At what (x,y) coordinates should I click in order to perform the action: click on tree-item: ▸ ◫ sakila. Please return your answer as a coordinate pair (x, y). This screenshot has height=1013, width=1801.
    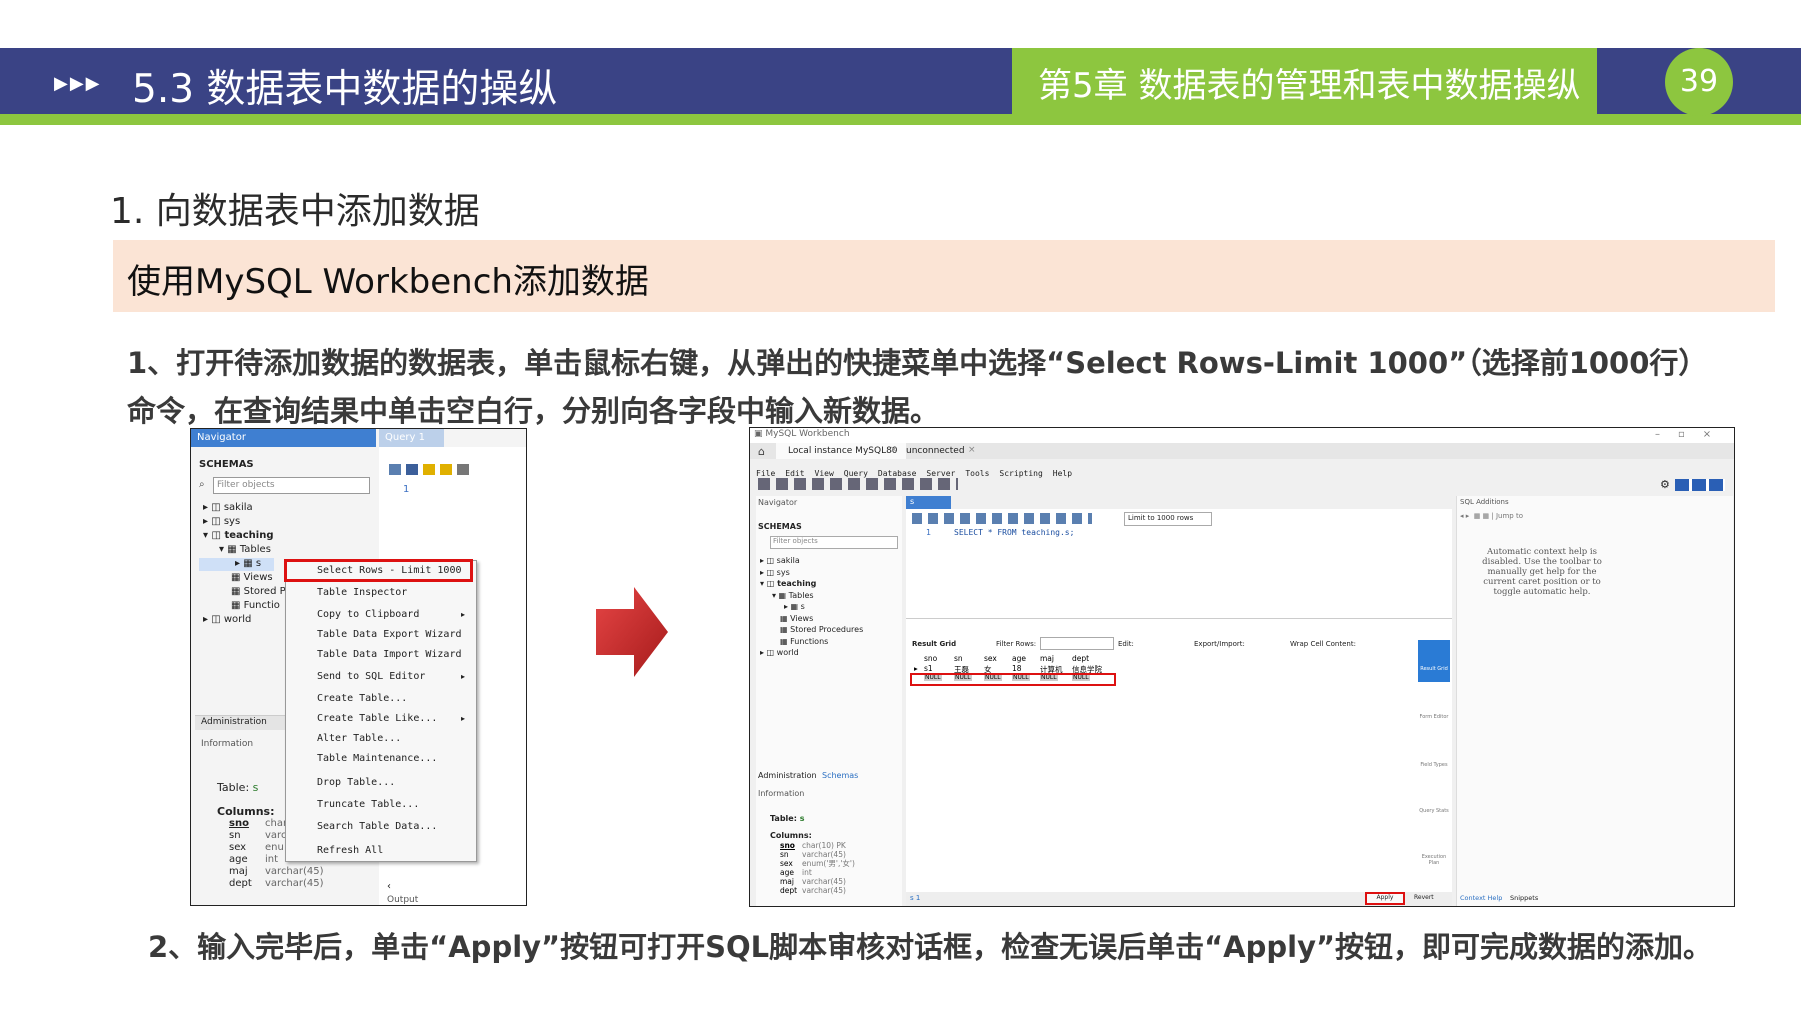
    Looking at the image, I should click on (811, 561).